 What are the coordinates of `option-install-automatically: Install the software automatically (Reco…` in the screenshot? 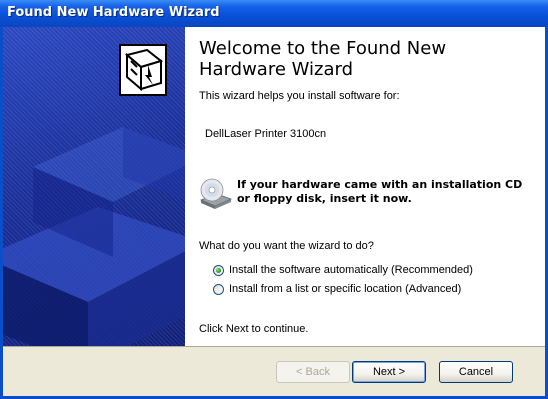 It's located at (343, 270).